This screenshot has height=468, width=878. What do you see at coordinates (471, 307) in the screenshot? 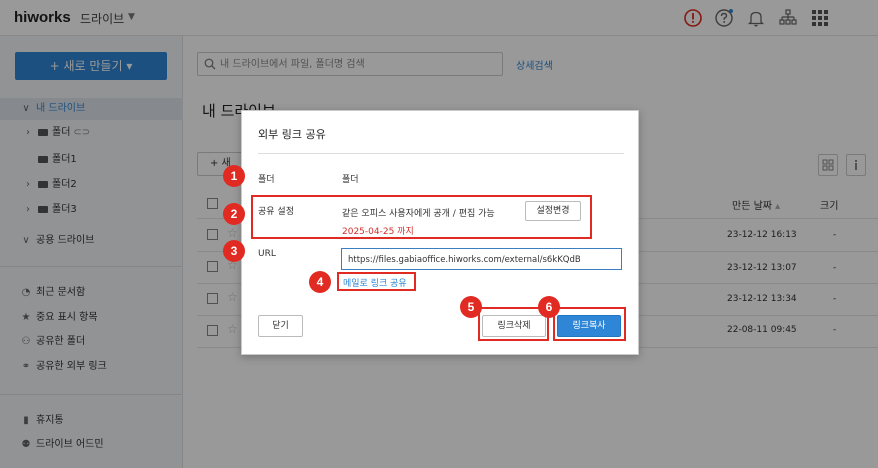
I see `annotation-marker-5: 5` at bounding box center [471, 307].